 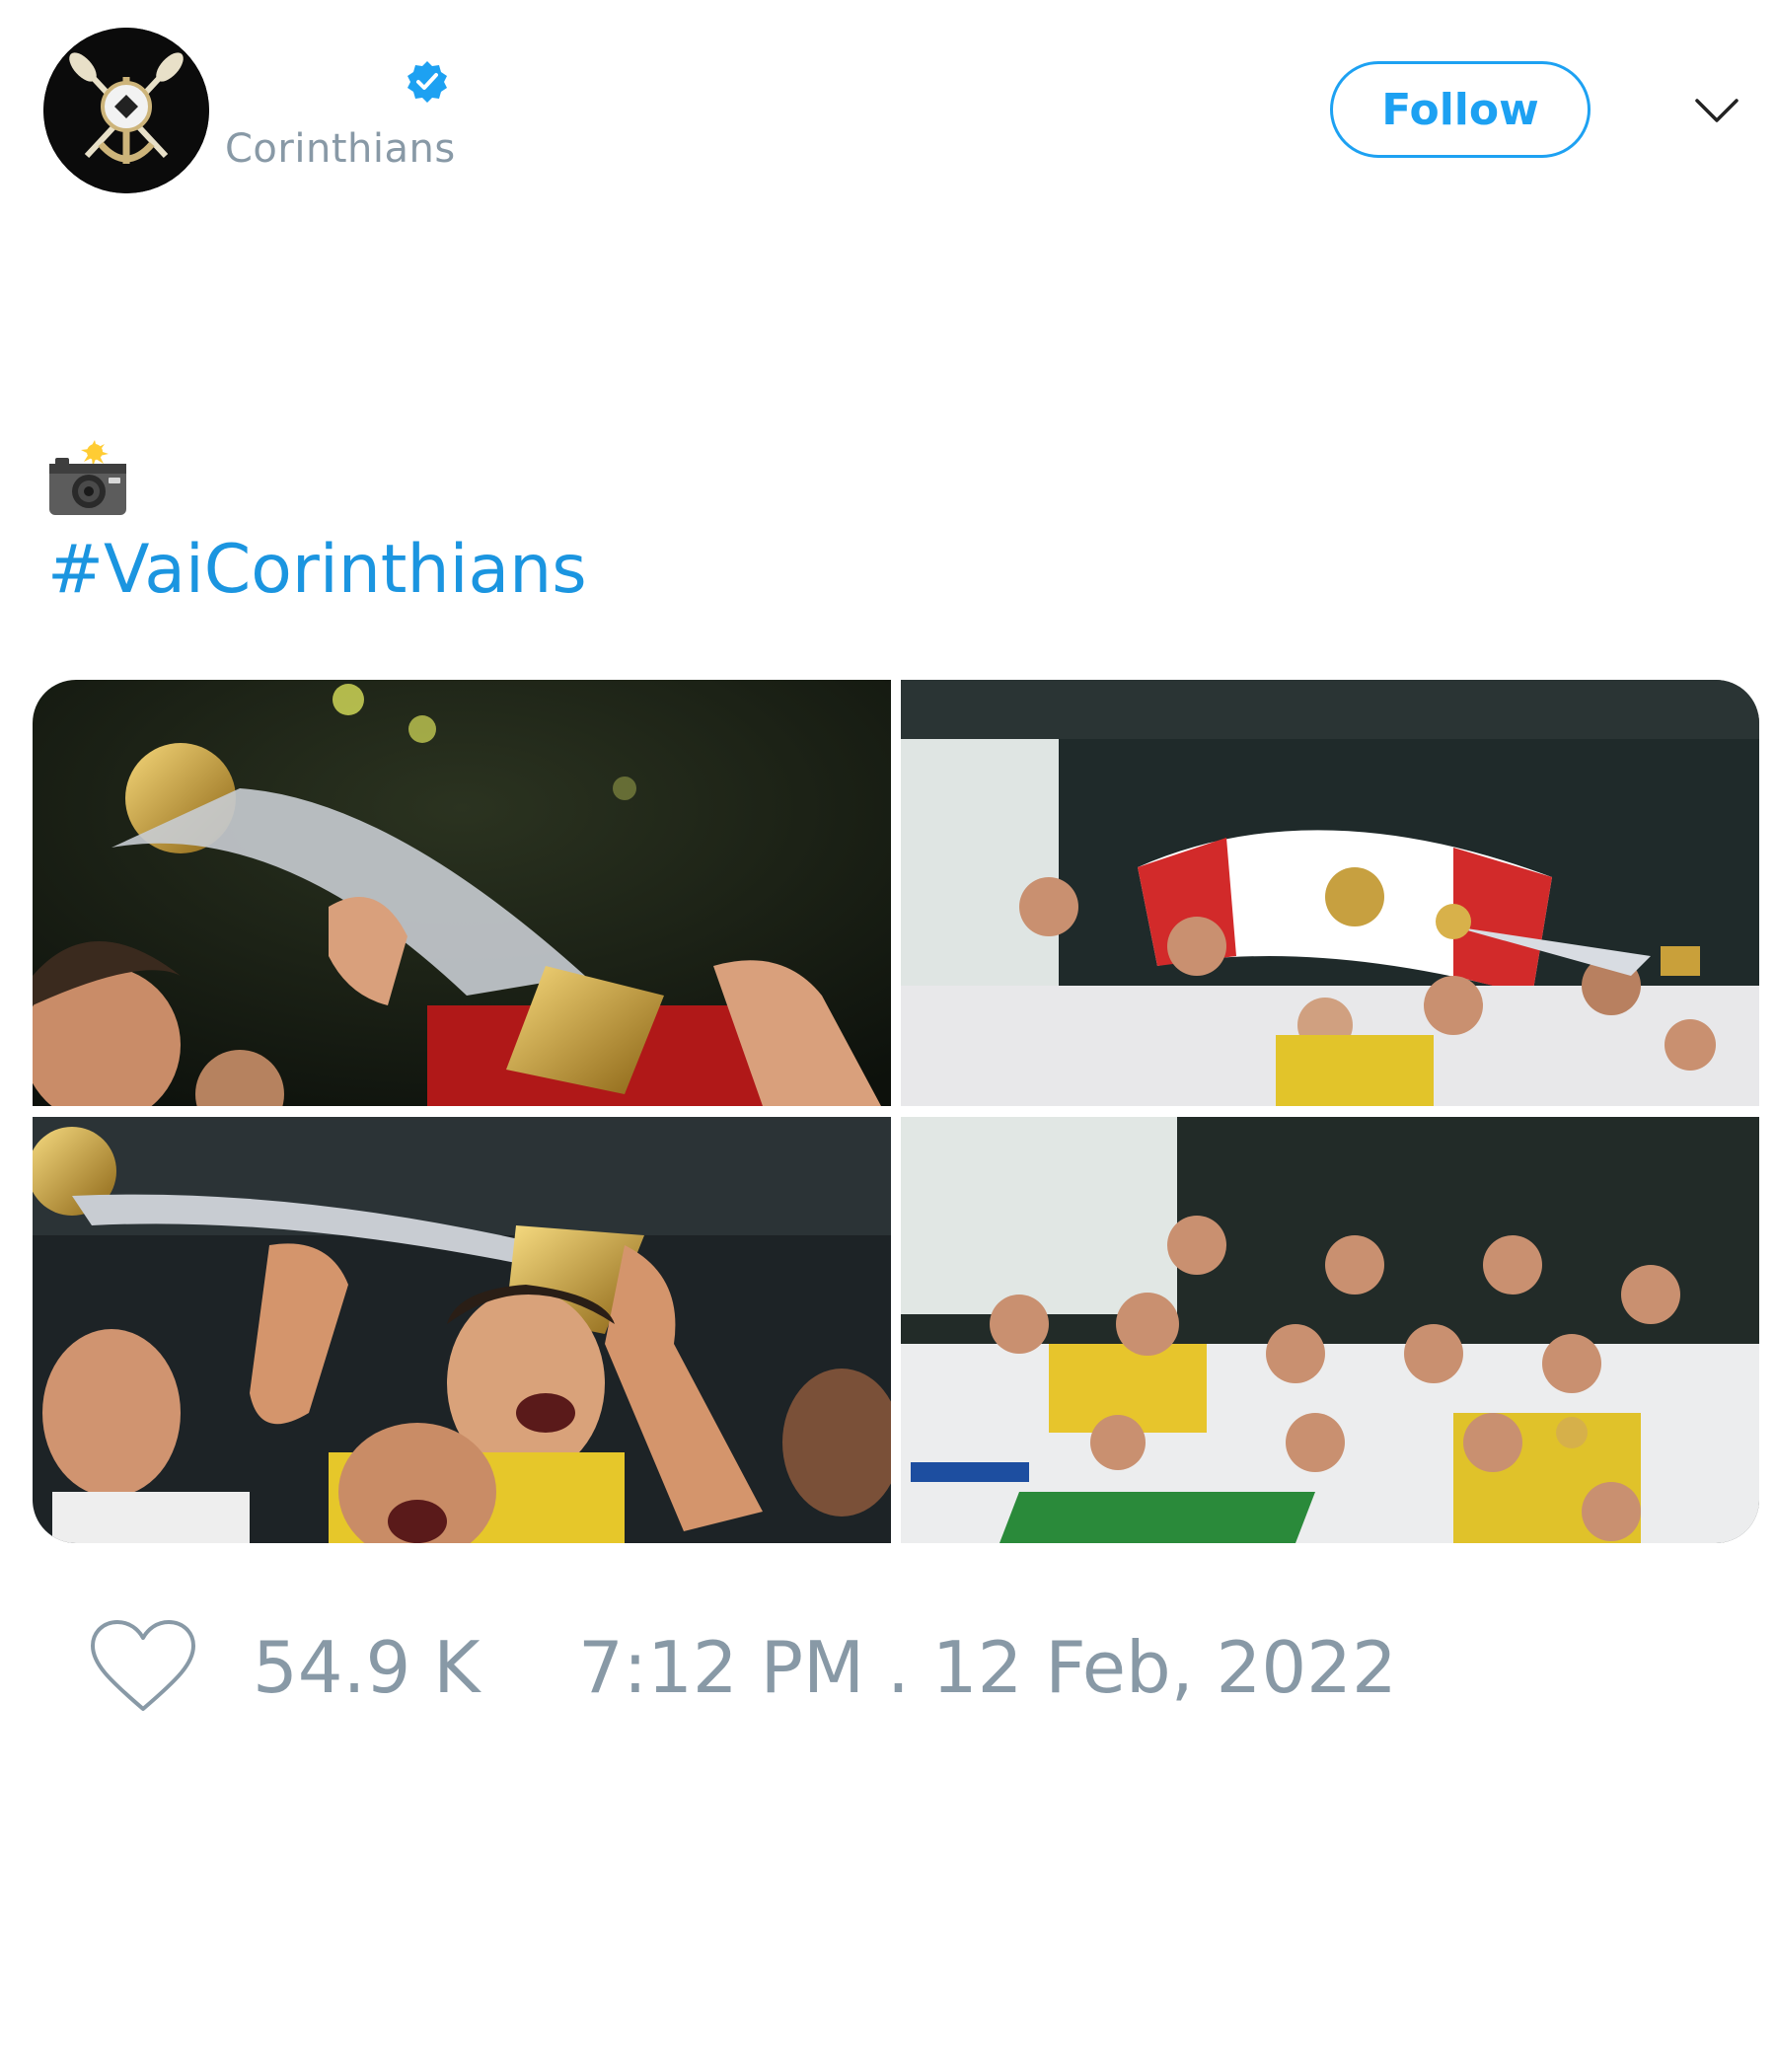 I want to click on follow-button: Follow, so click(x=1461, y=110).